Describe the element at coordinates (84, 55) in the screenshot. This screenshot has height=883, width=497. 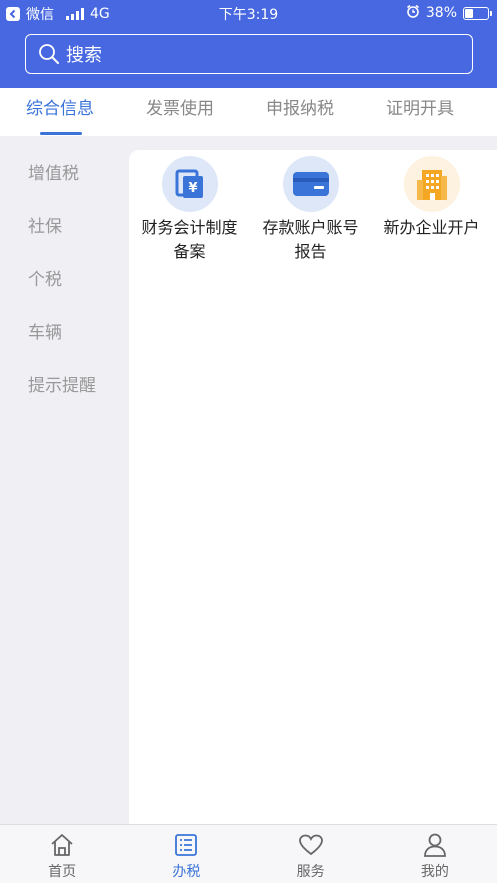
I see `search-placeholder: 搜索` at that location.